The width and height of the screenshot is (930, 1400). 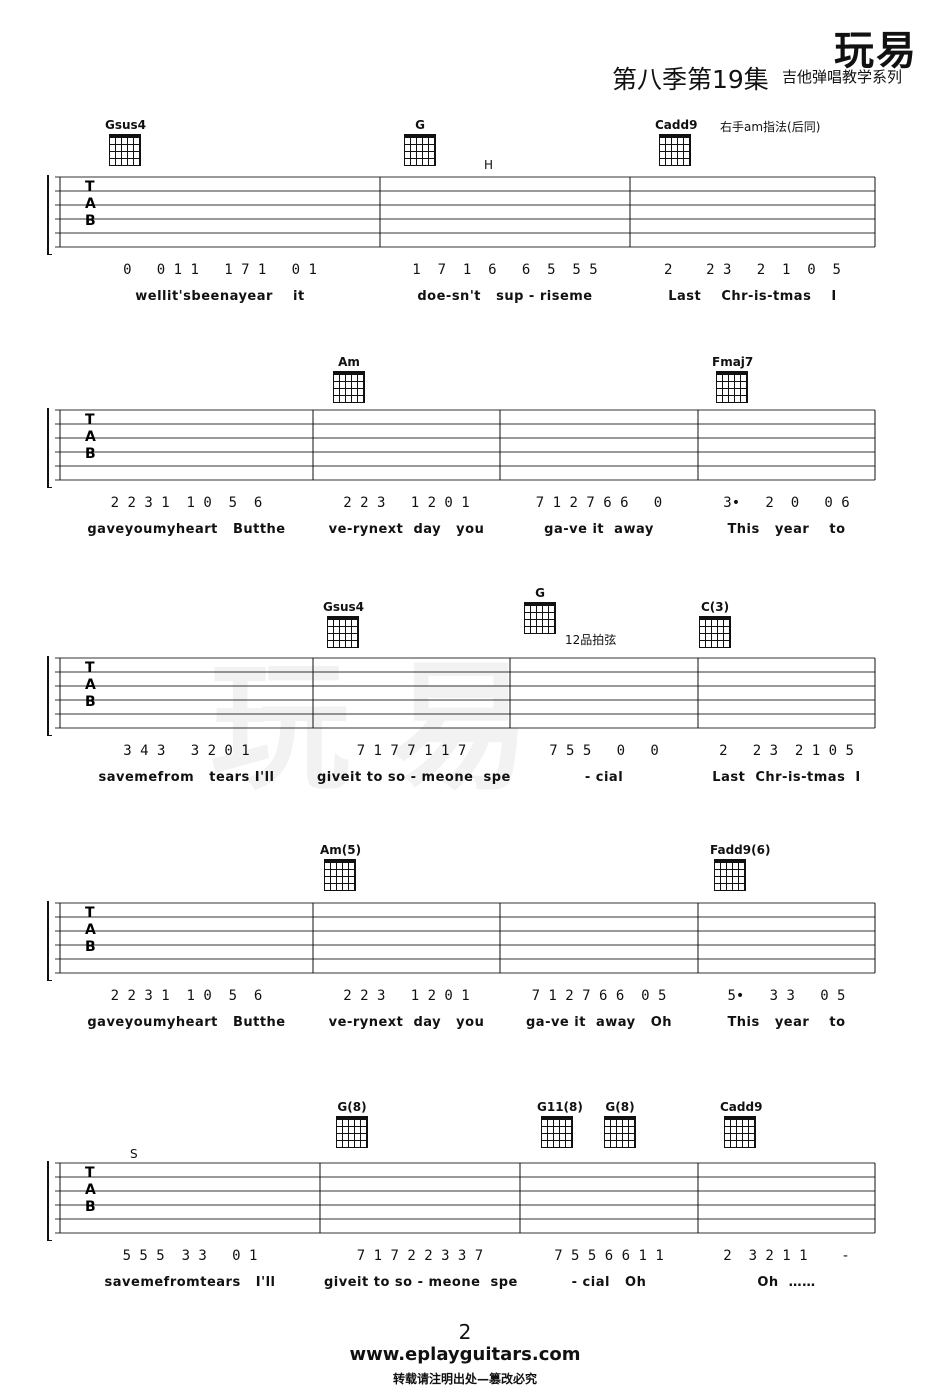 I want to click on lyrics: ga-ve it away, so click(x=599, y=529).